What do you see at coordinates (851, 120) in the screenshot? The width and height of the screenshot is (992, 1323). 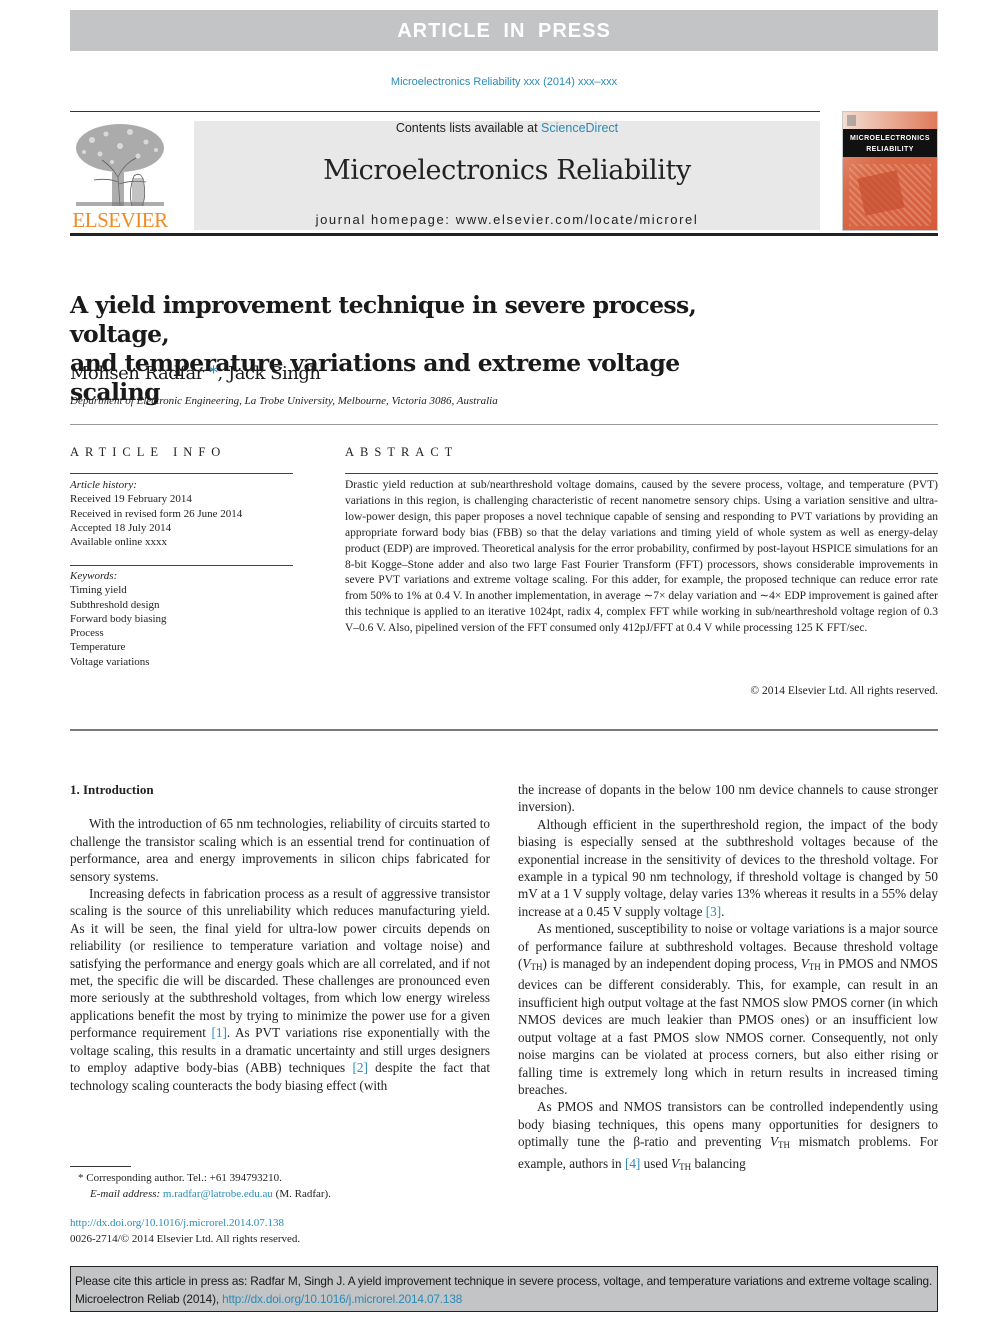 I see `cover-publisher-icon` at bounding box center [851, 120].